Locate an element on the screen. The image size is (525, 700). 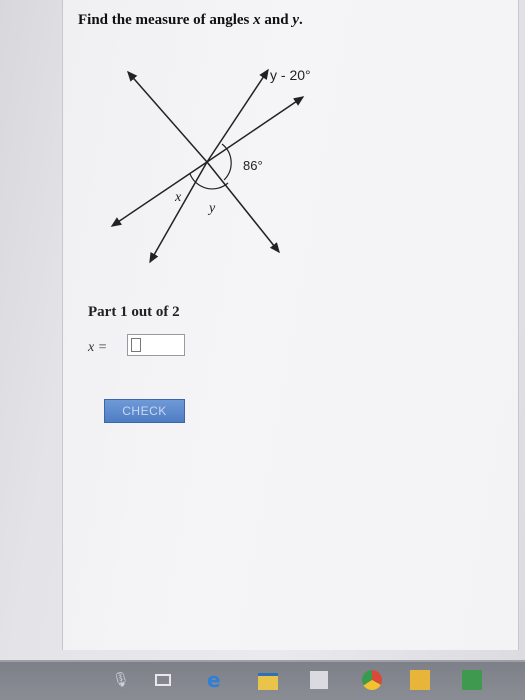
task-view-icon is located at coordinates (163, 680).